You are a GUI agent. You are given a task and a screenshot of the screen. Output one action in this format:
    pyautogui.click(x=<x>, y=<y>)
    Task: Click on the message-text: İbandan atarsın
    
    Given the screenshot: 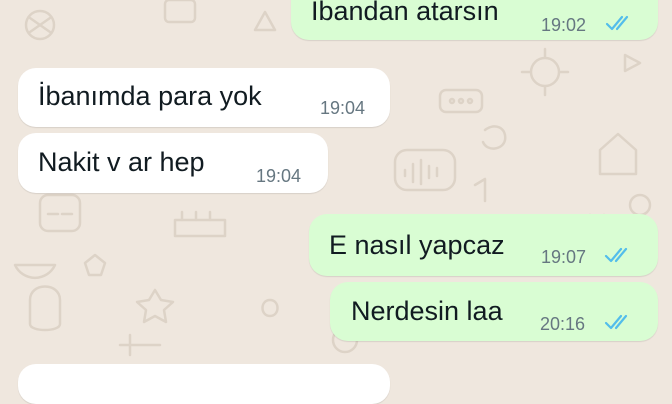 What is the action you would take?
    pyautogui.click(x=405, y=13)
    